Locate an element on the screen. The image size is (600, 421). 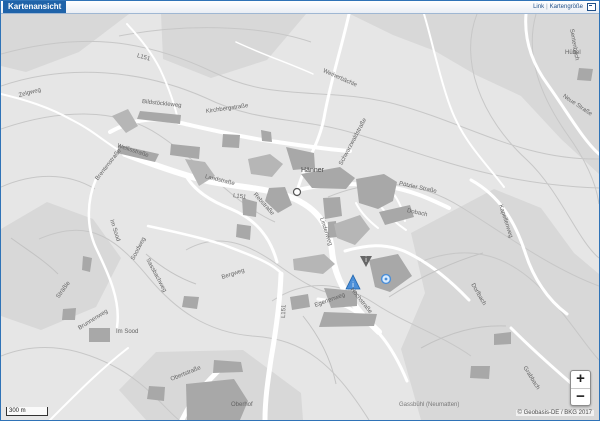
label-im-sood: Im Sood is located at coordinates (127, 332).